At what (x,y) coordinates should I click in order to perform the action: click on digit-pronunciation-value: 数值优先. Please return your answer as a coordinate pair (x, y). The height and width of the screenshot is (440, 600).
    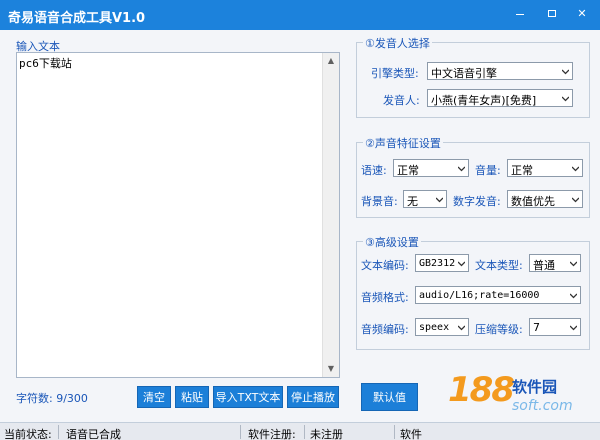
    Looking at the image, I should click on (533, 201).